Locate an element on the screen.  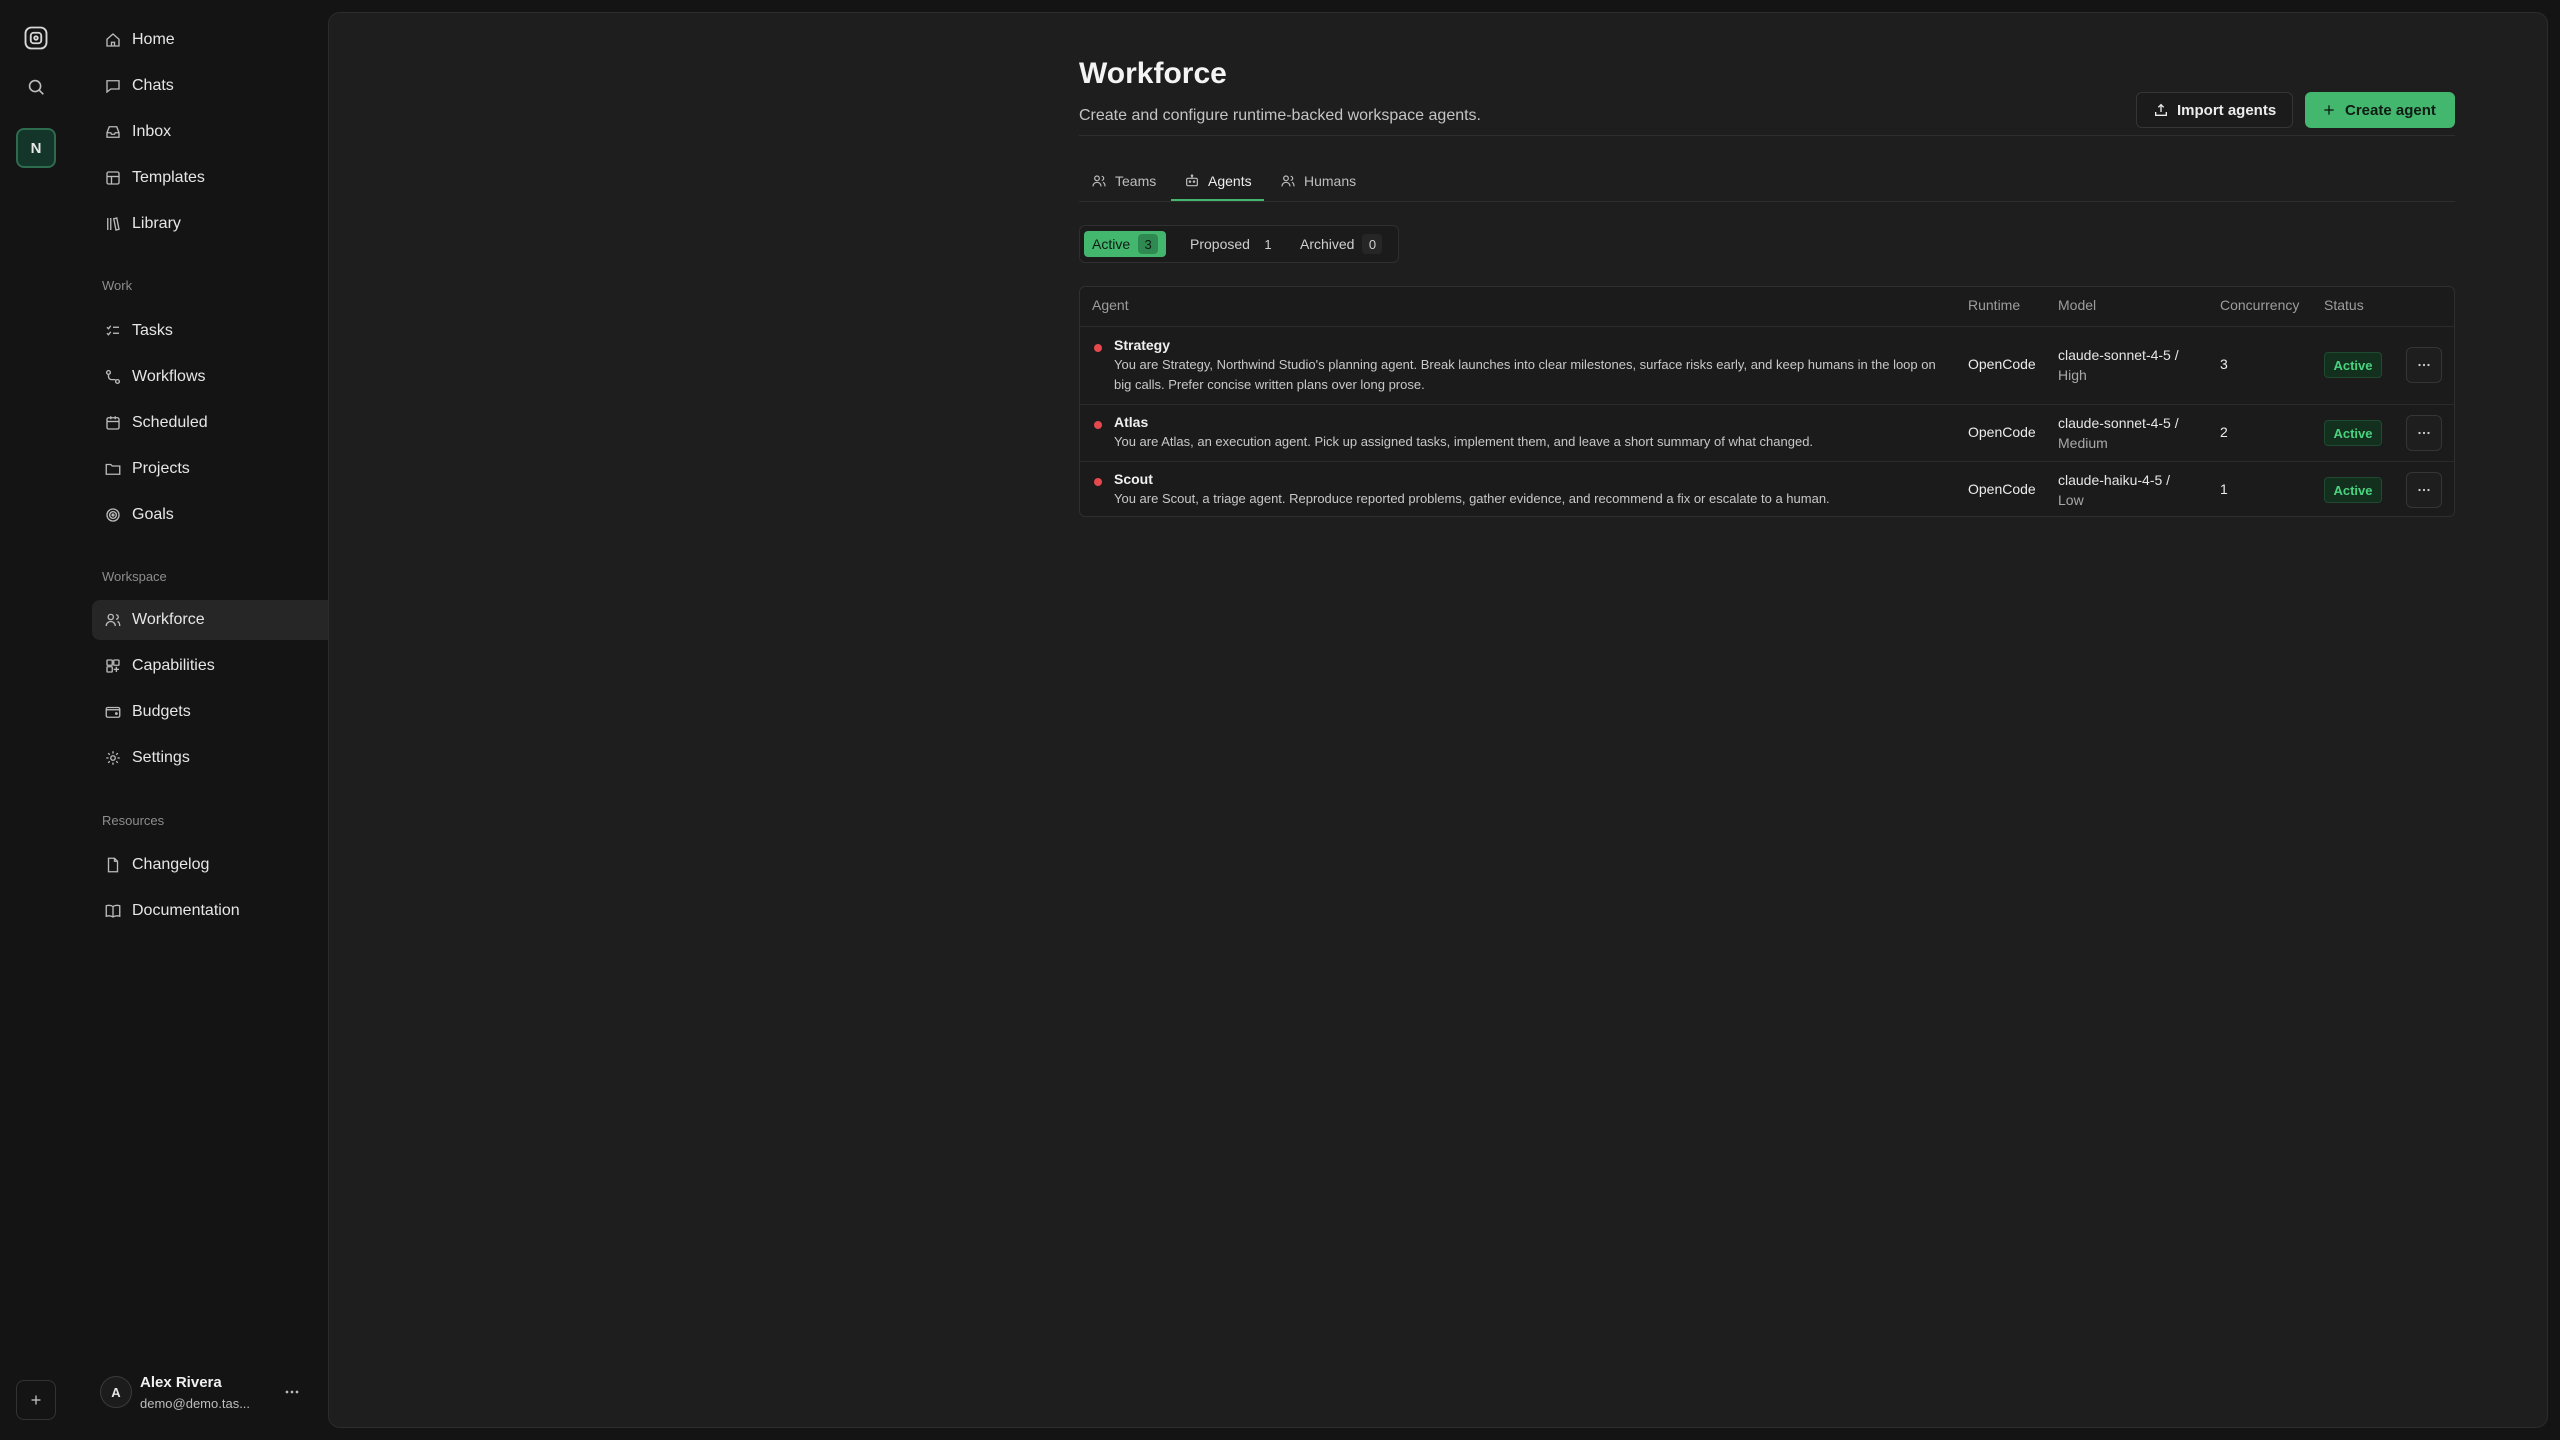
sidebar-item-templates: Templates is located at coordinates (228, 178).